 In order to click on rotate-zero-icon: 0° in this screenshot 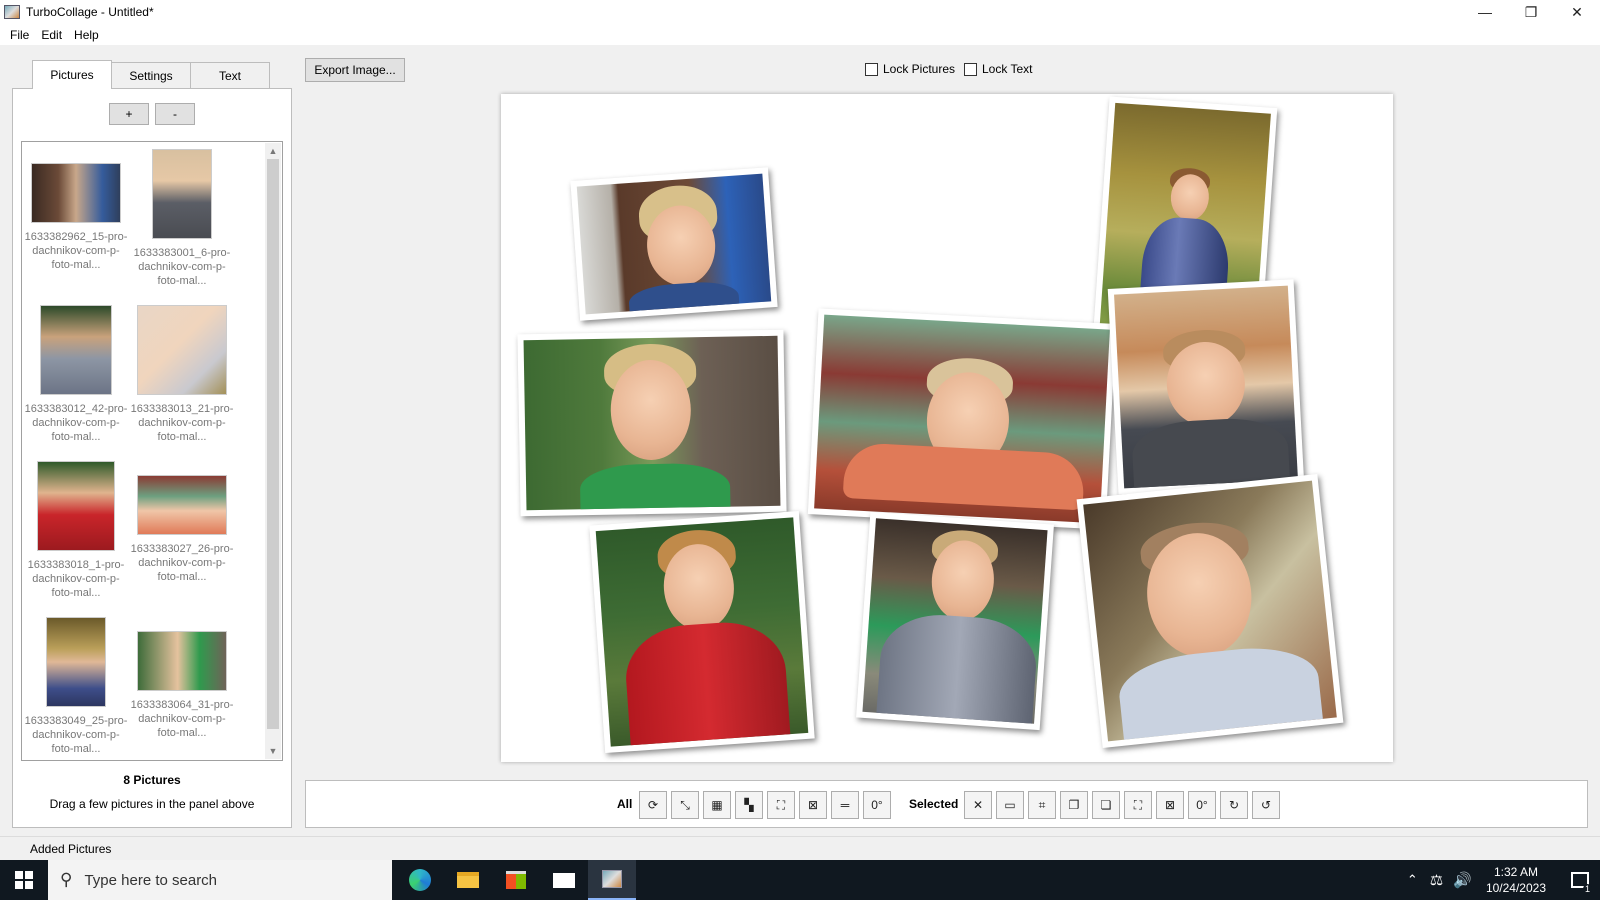, I will do `click(877, 805)`.